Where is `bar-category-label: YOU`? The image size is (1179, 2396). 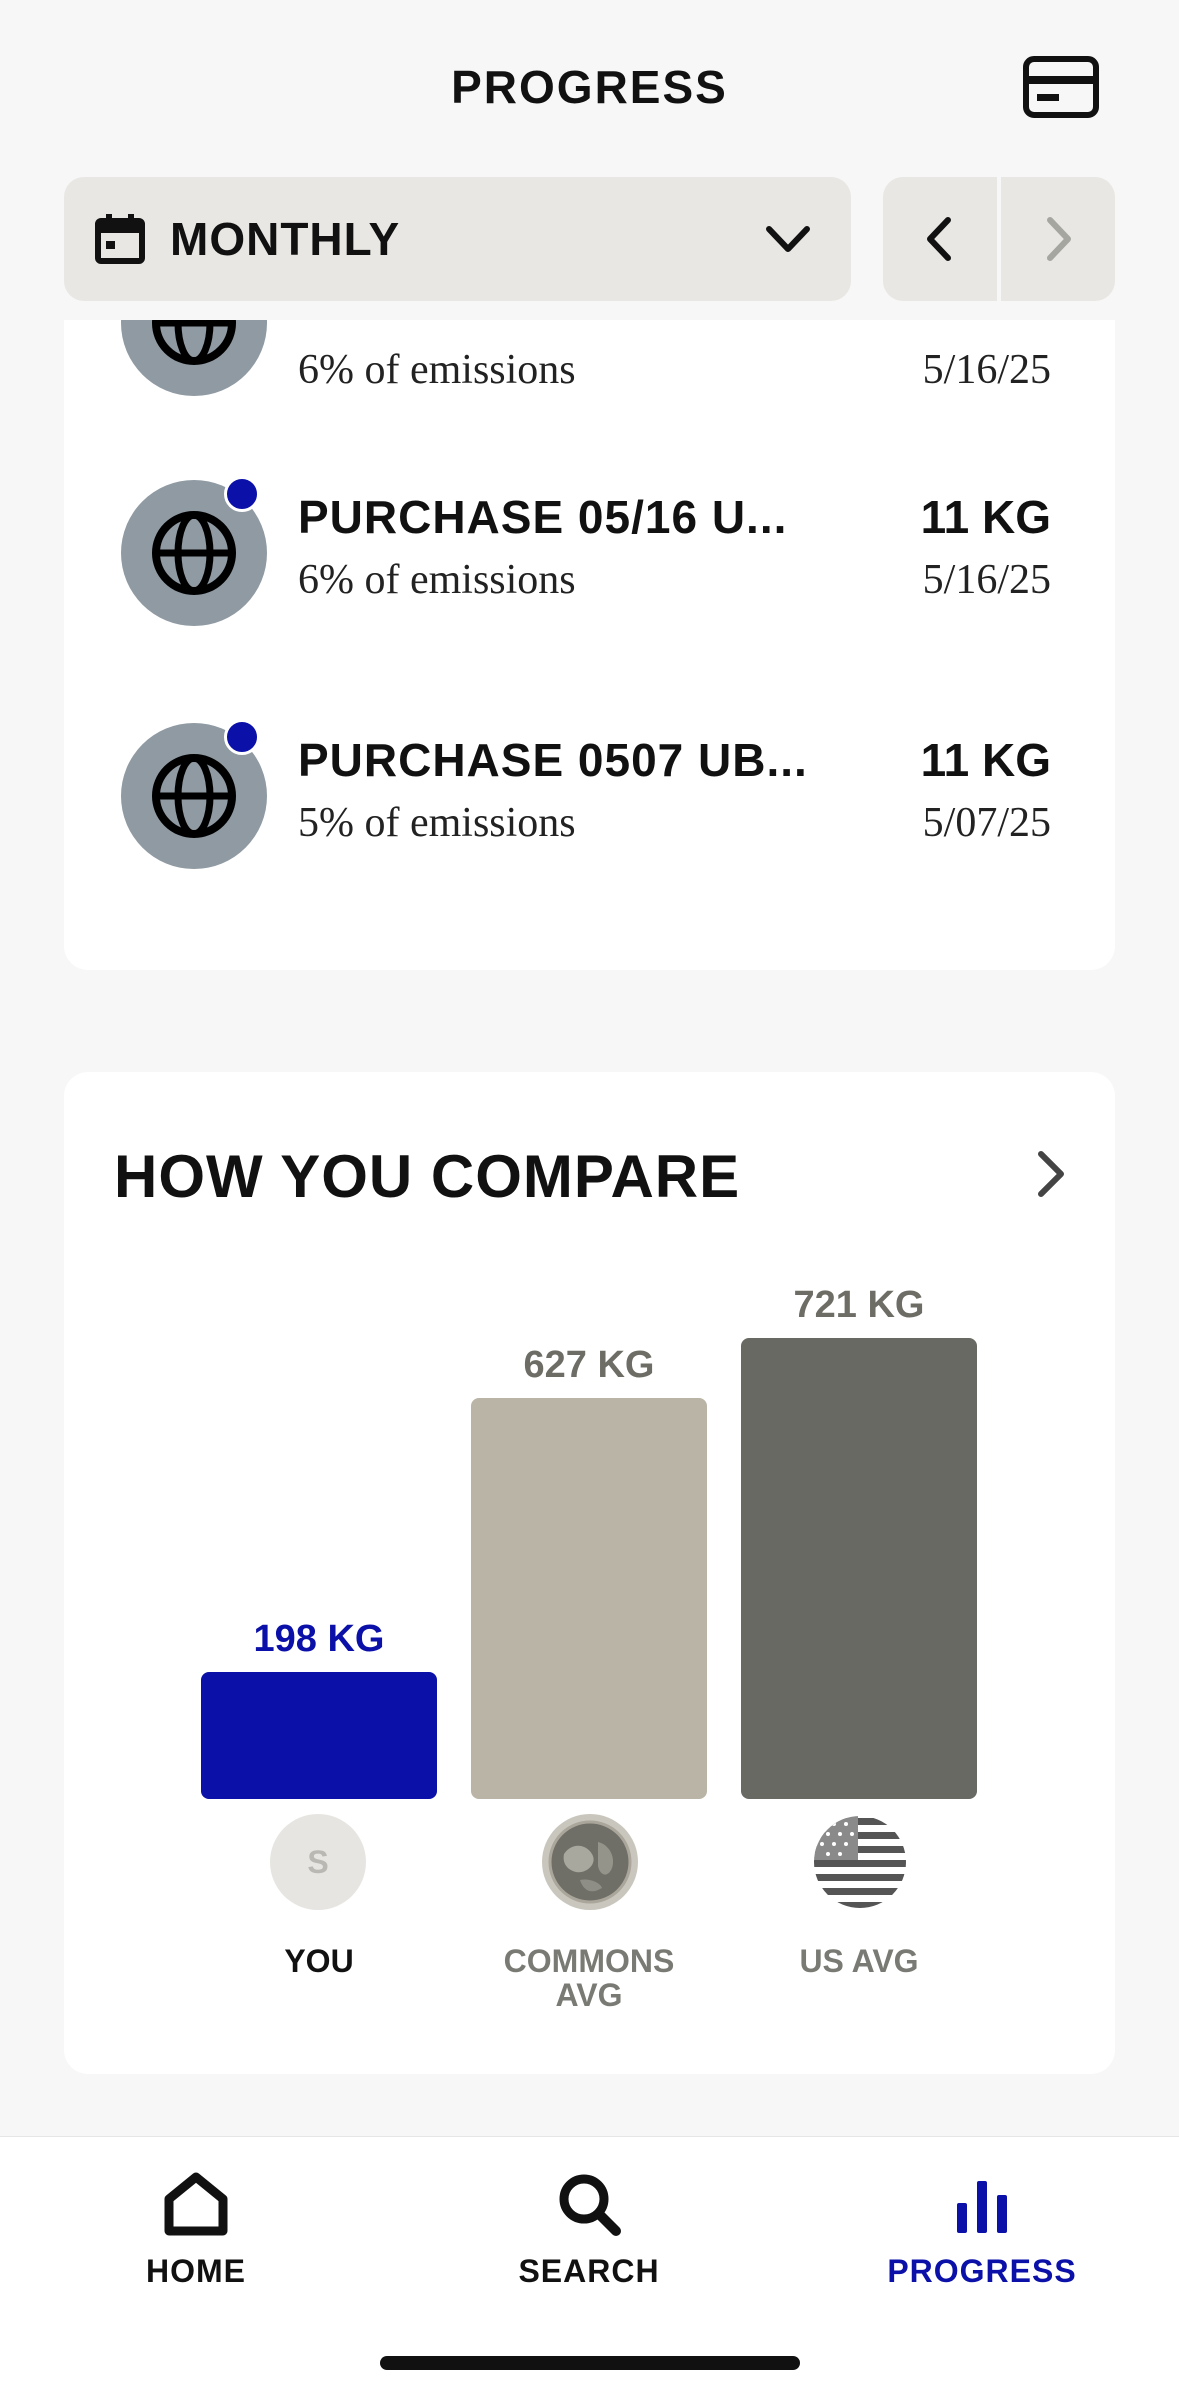
bar-category-label: YOU is located at coordinates (319, 1961).